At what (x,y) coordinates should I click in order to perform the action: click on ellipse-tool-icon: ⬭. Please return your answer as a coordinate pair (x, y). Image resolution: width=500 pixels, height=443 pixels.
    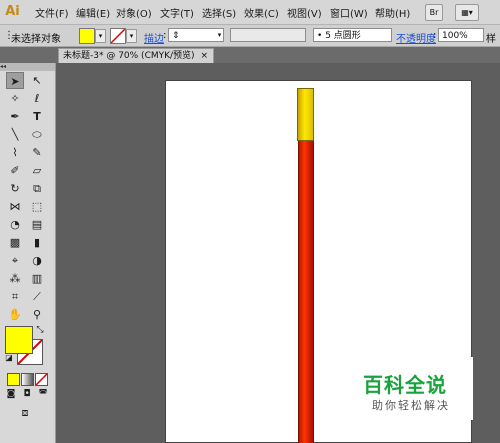
    Looking at the image, I should click on (37, 134).